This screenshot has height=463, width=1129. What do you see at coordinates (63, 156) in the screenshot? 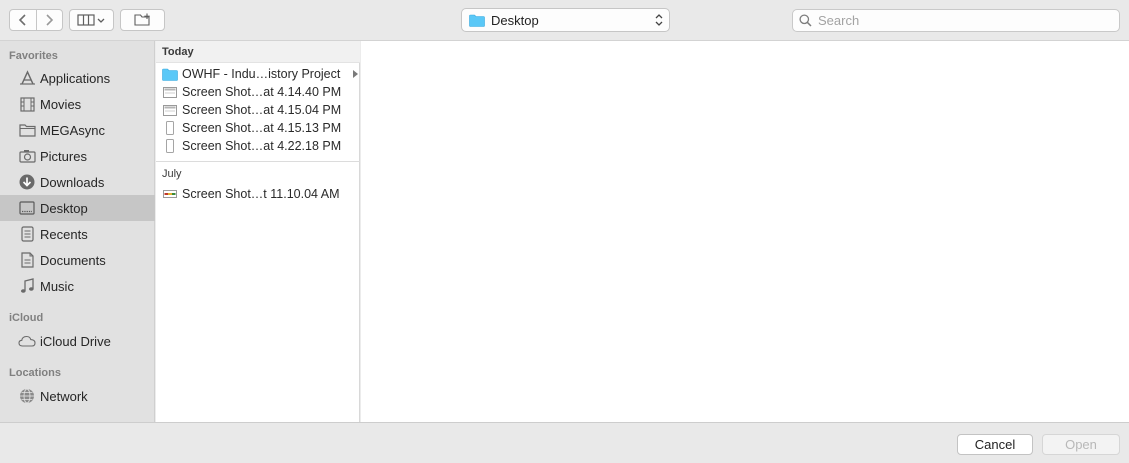
I see `sidebar-item-label: Pictures` at bounding box center [63, 156].